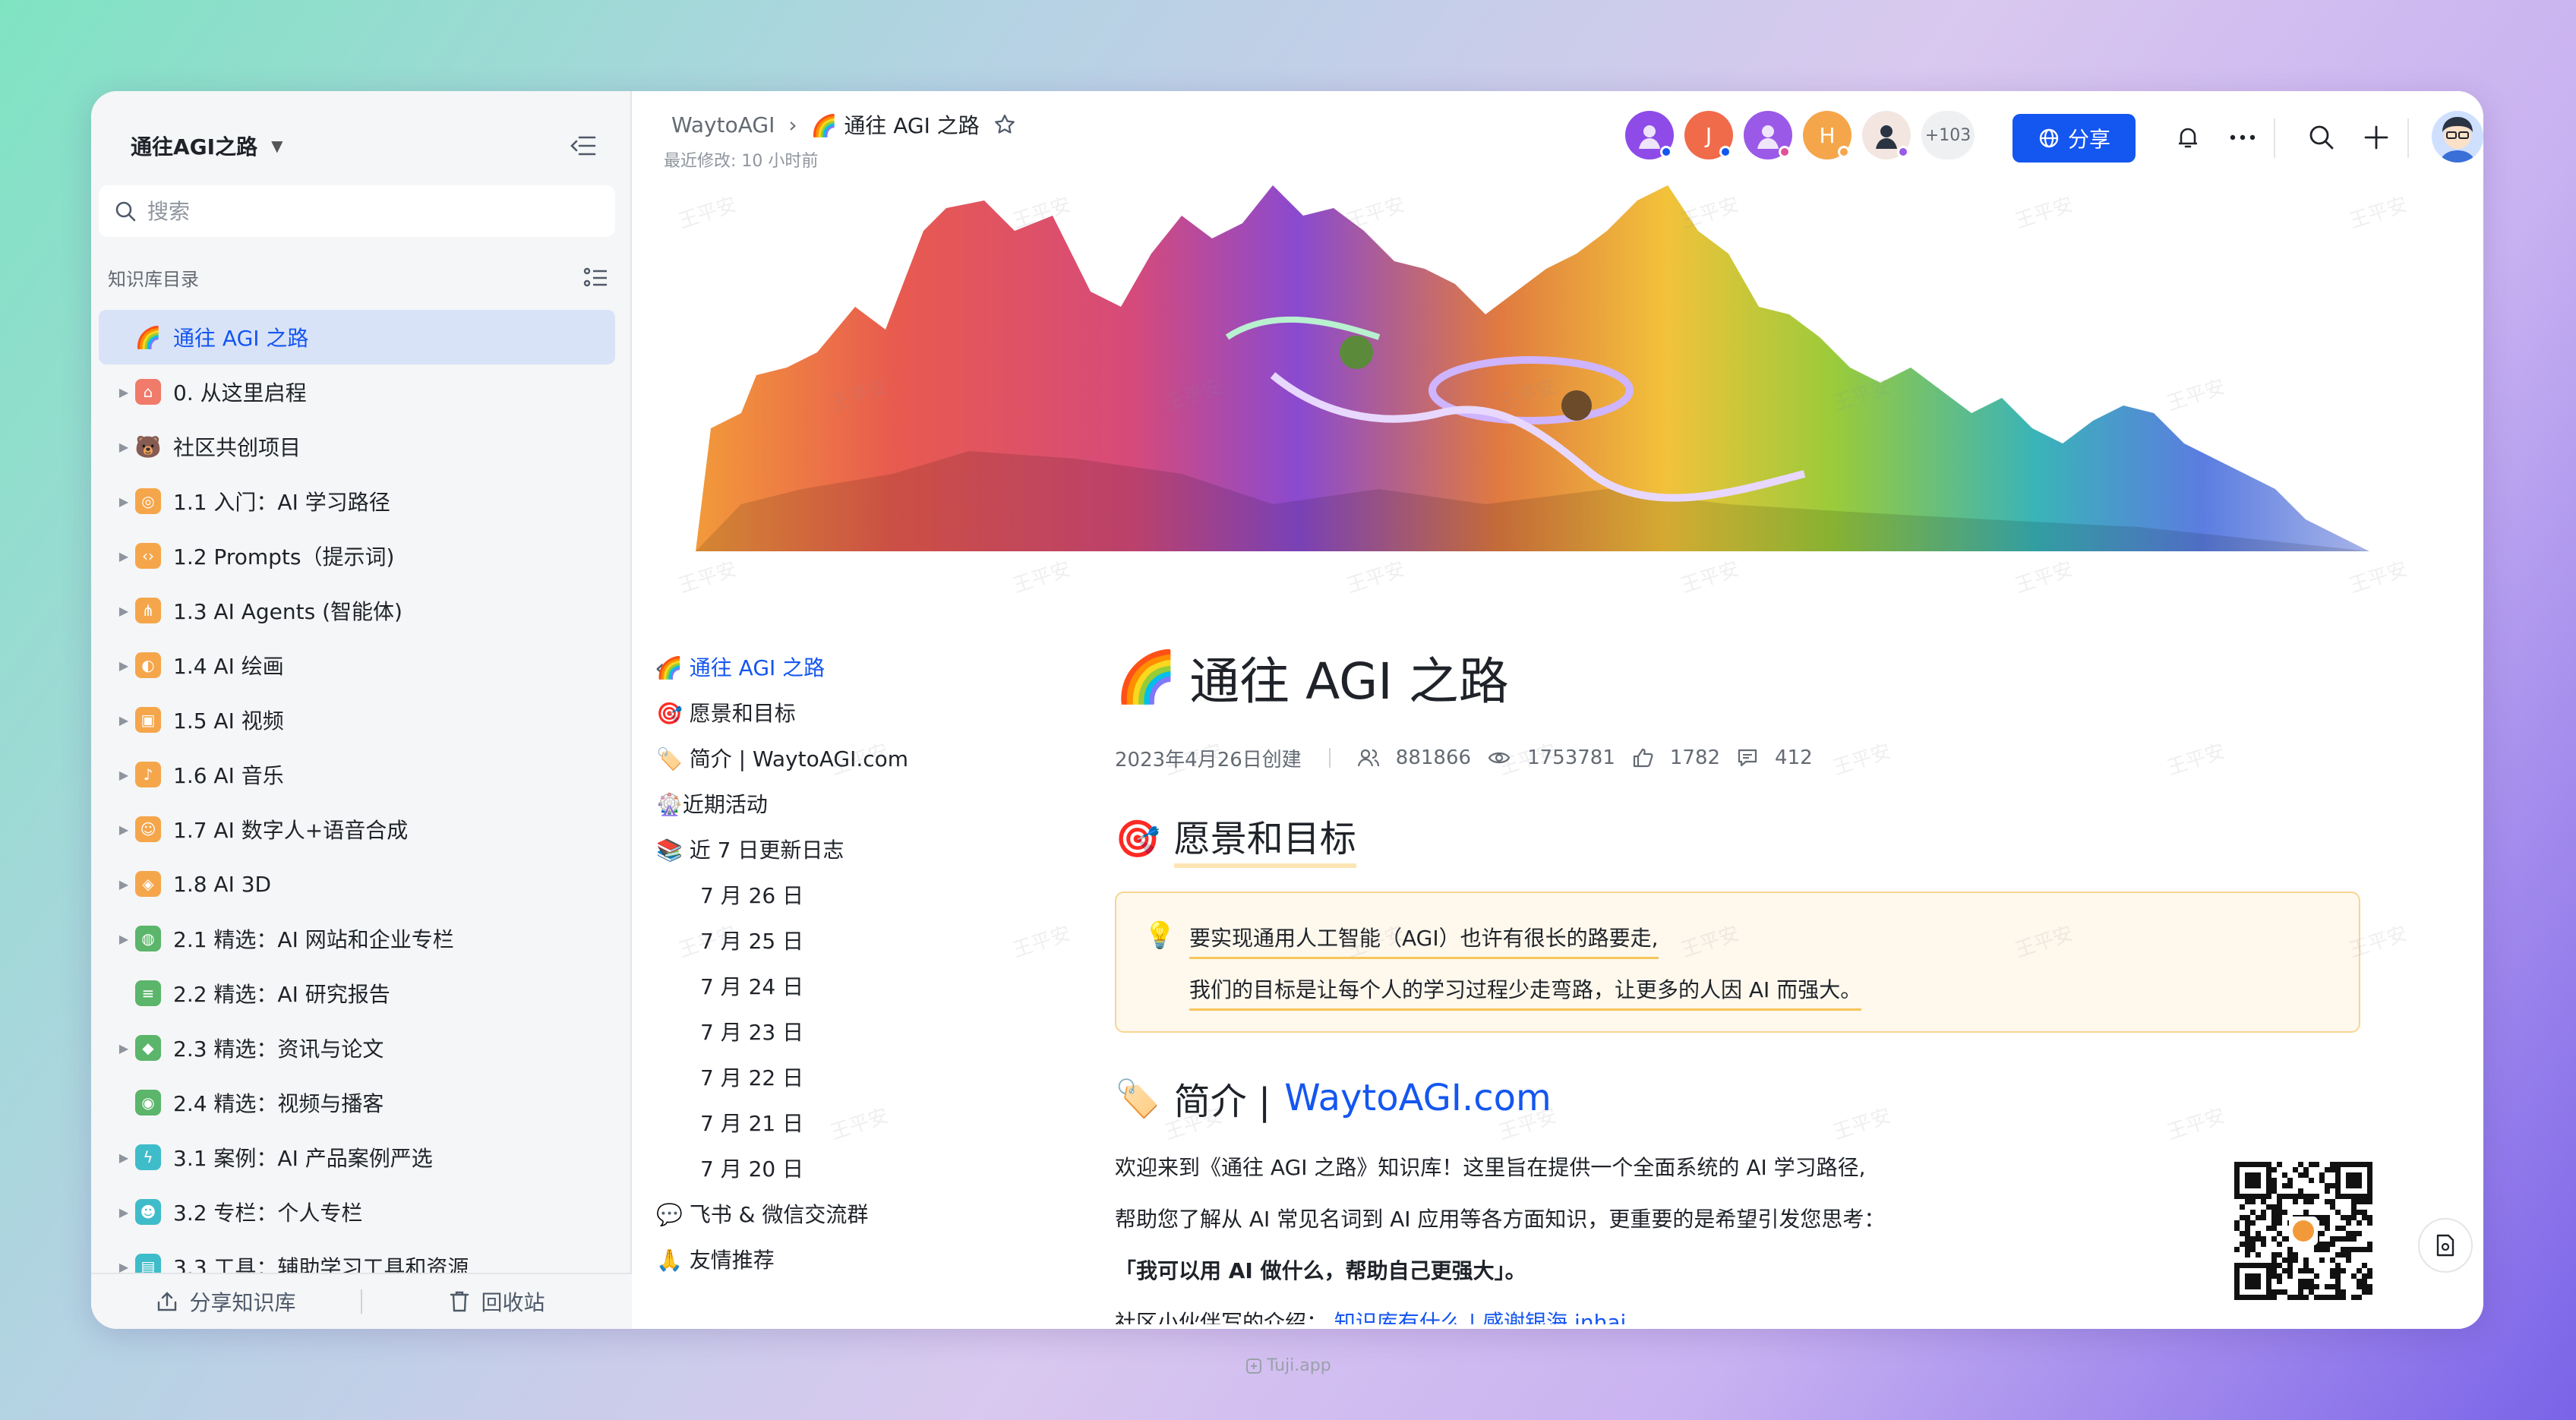 This screenshot has width=2576, height=1420. I want to click on sidebar-item: ▶ ◆ 2.3 精选：资讯与论文, so click(357, 1048).